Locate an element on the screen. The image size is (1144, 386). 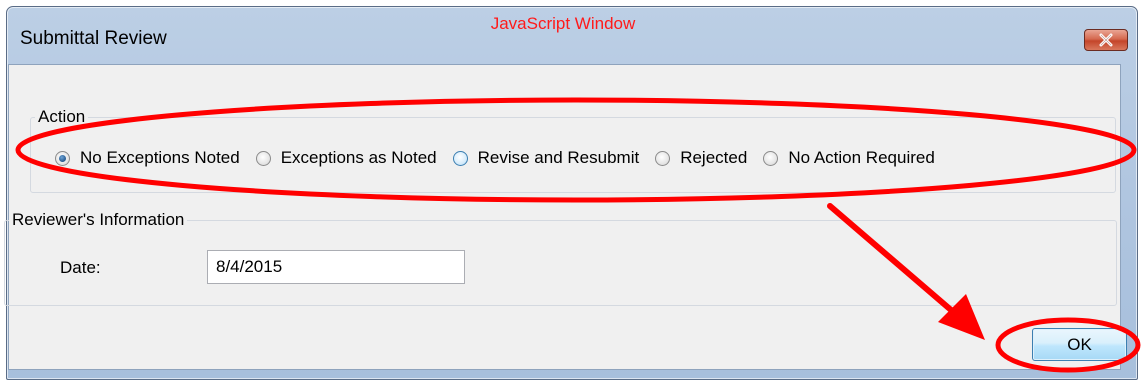
date-field is located at coordinates (336, 267).